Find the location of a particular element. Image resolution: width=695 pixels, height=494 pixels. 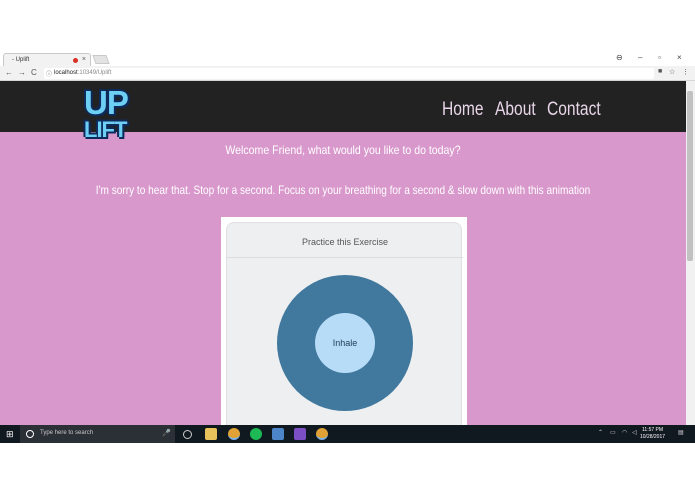

nav-about-link: About is located at coordinates (515, 110).